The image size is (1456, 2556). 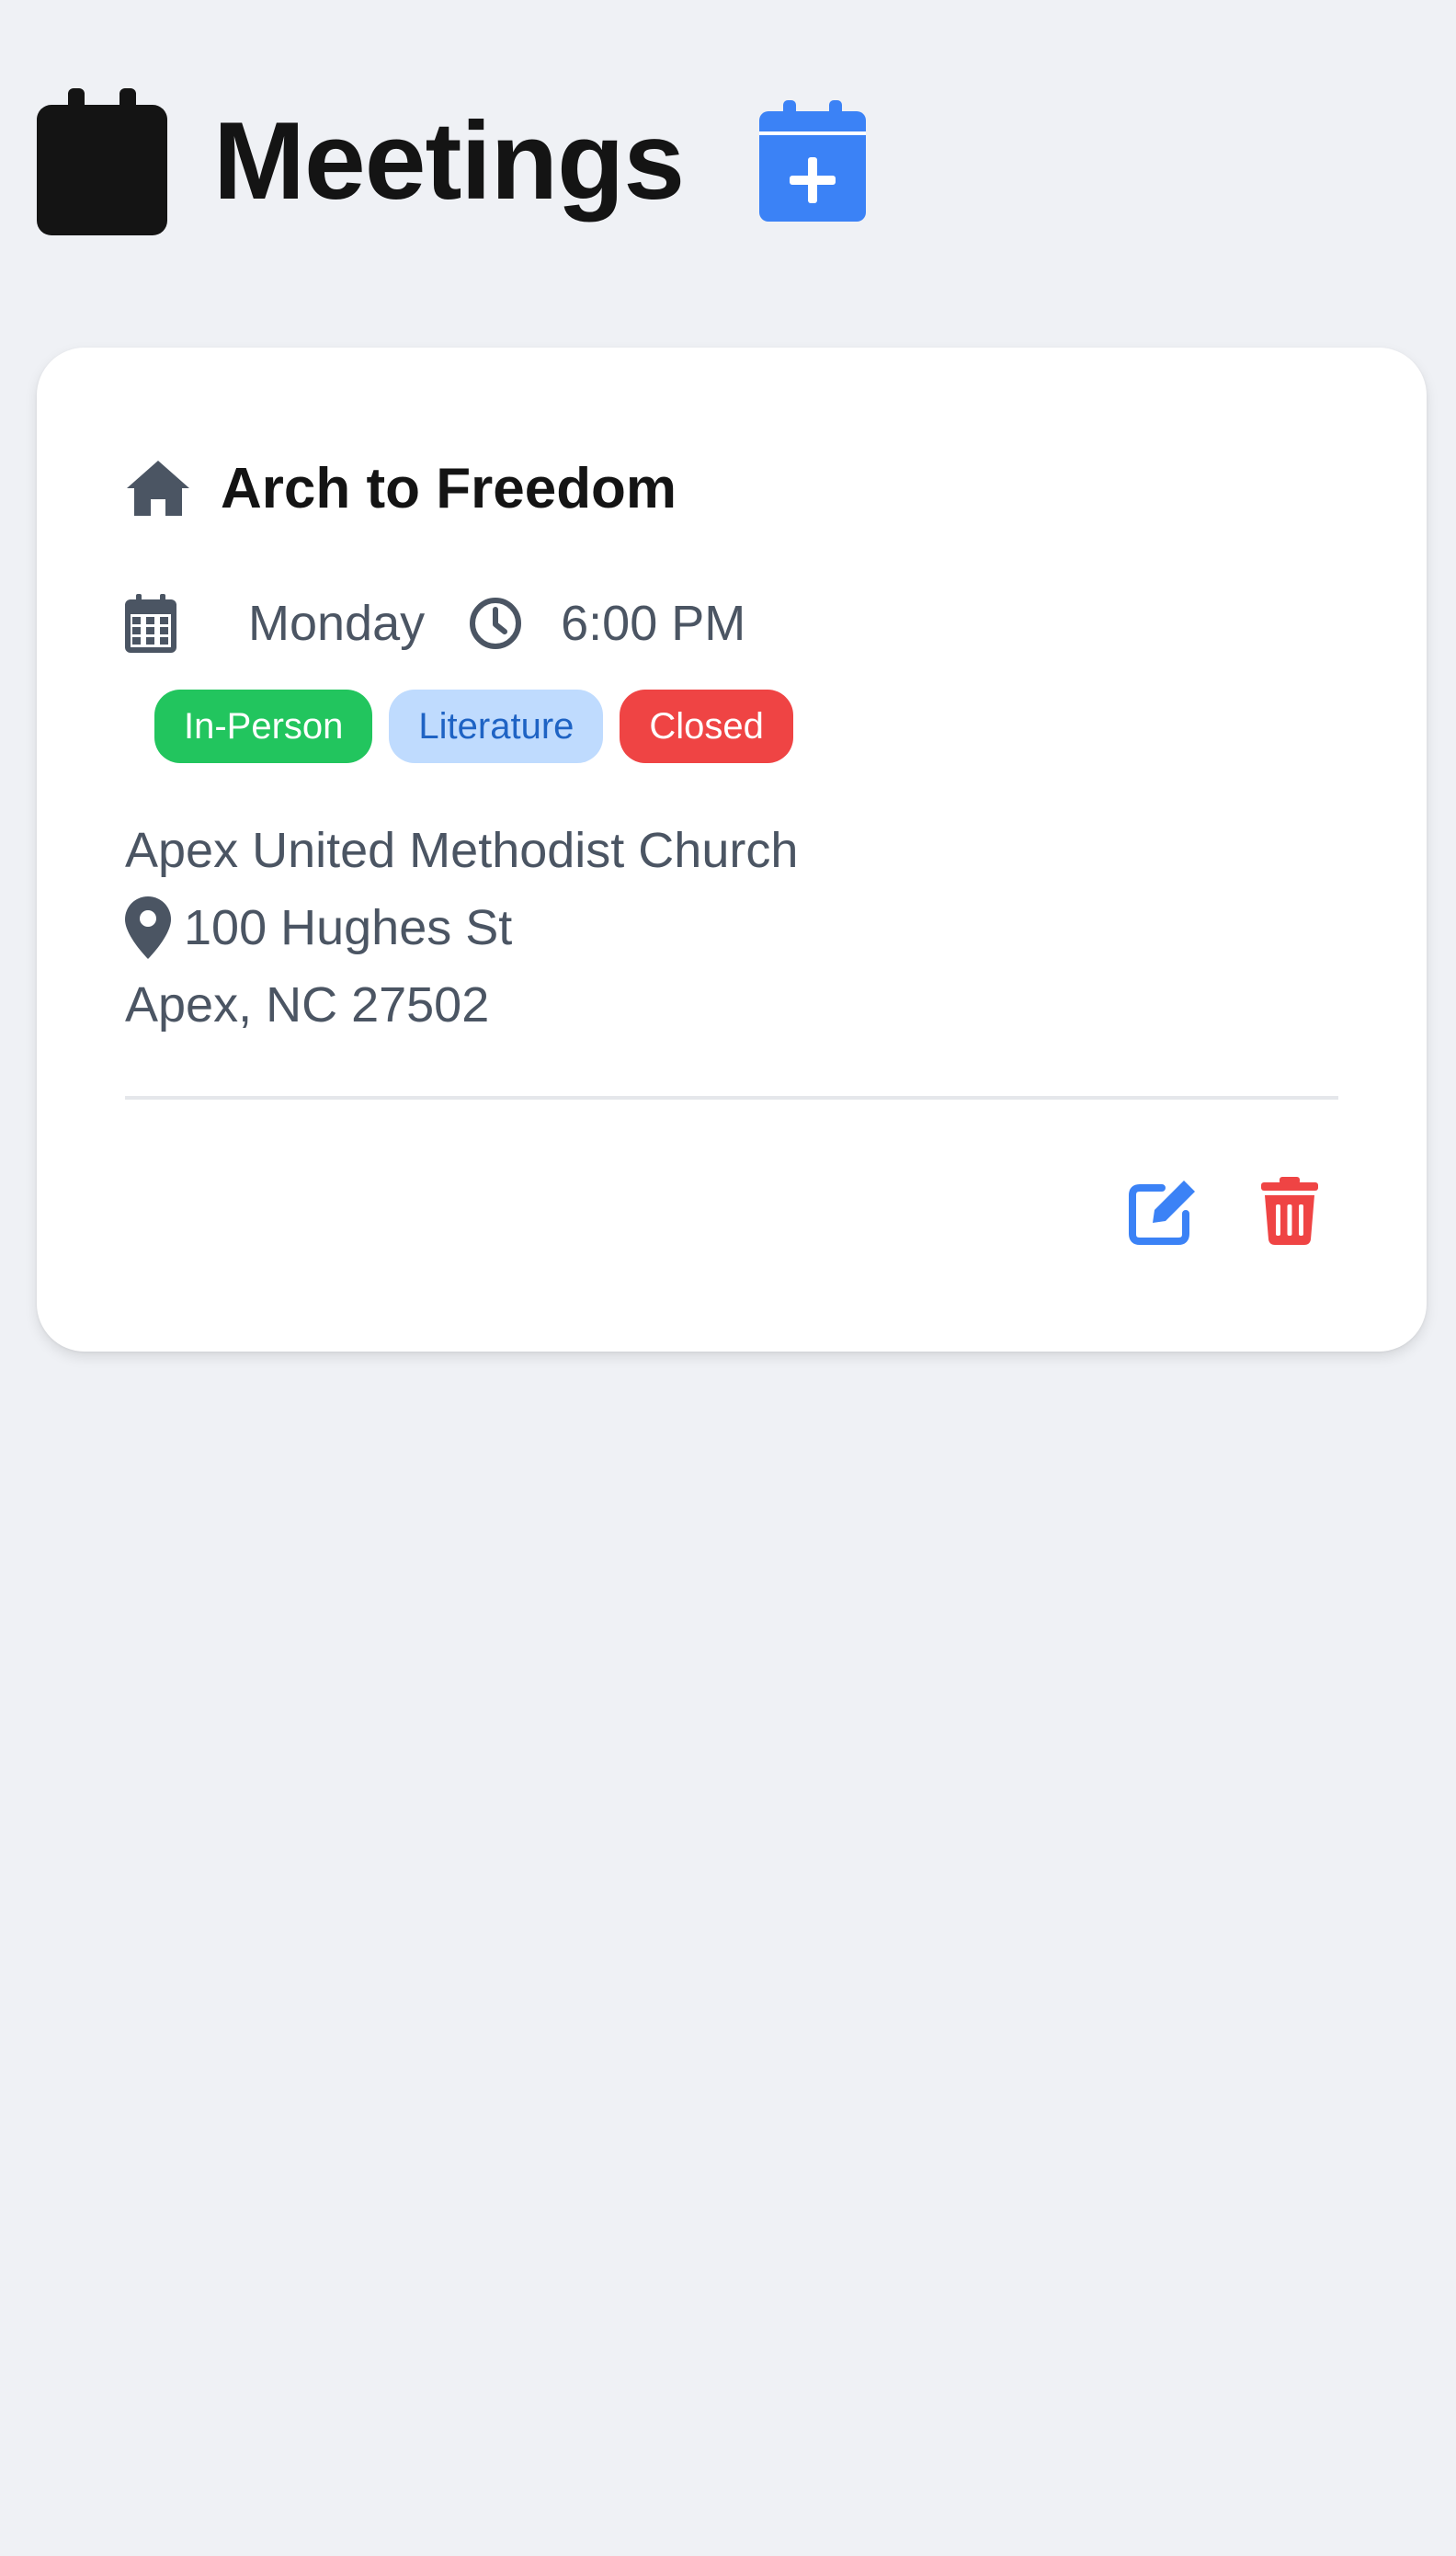 I want to click on edit-icon, so click(x=1162, y=1213).